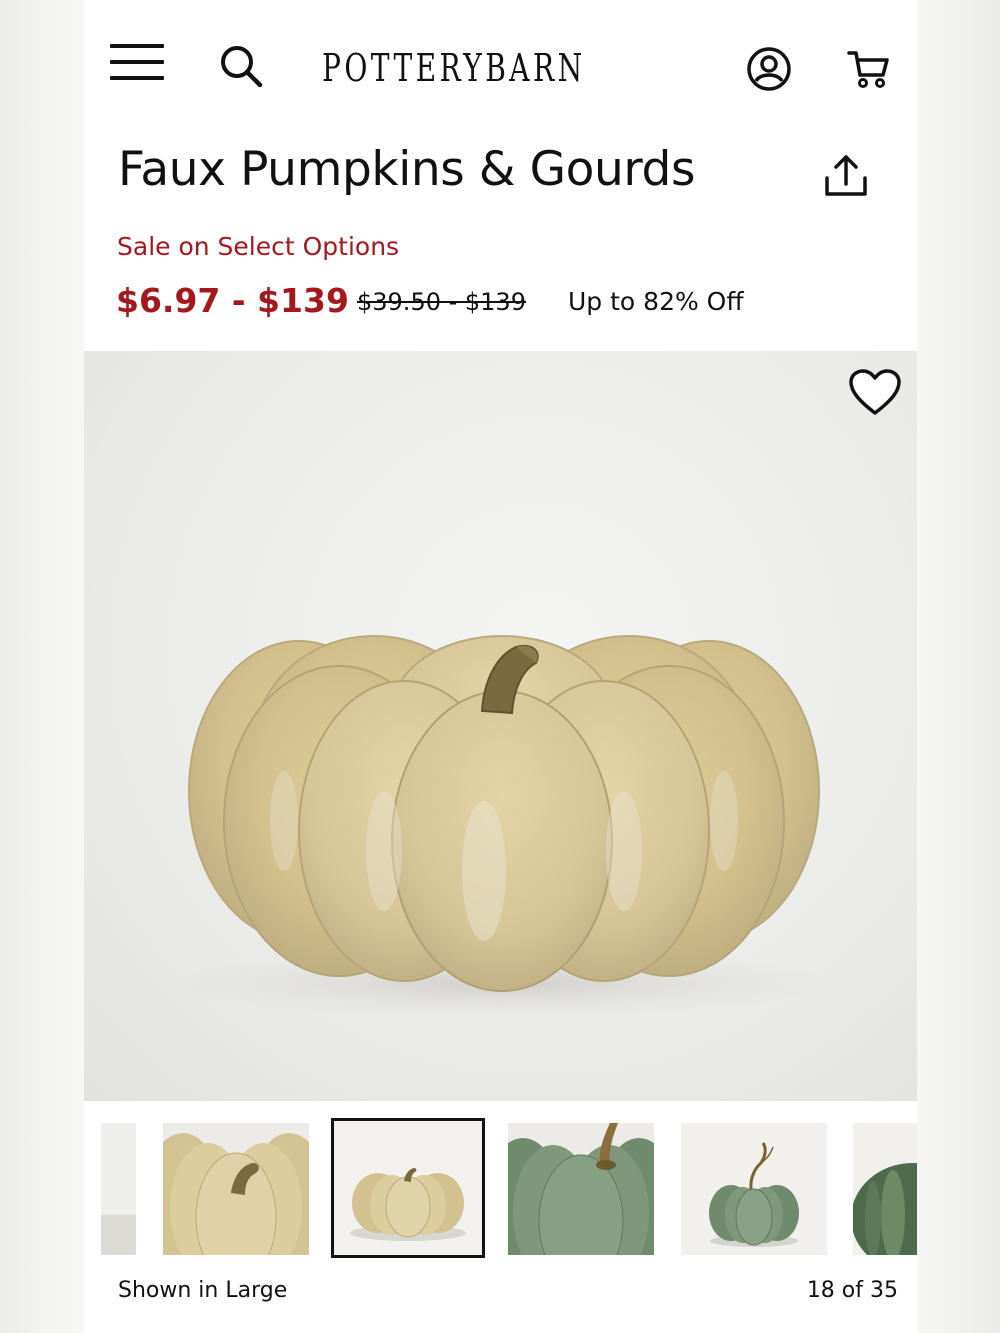  Describe the element at coordinates (885, 1189) in the screenshot. I see `thumbnail-green-pumpkin-partial` at that location.